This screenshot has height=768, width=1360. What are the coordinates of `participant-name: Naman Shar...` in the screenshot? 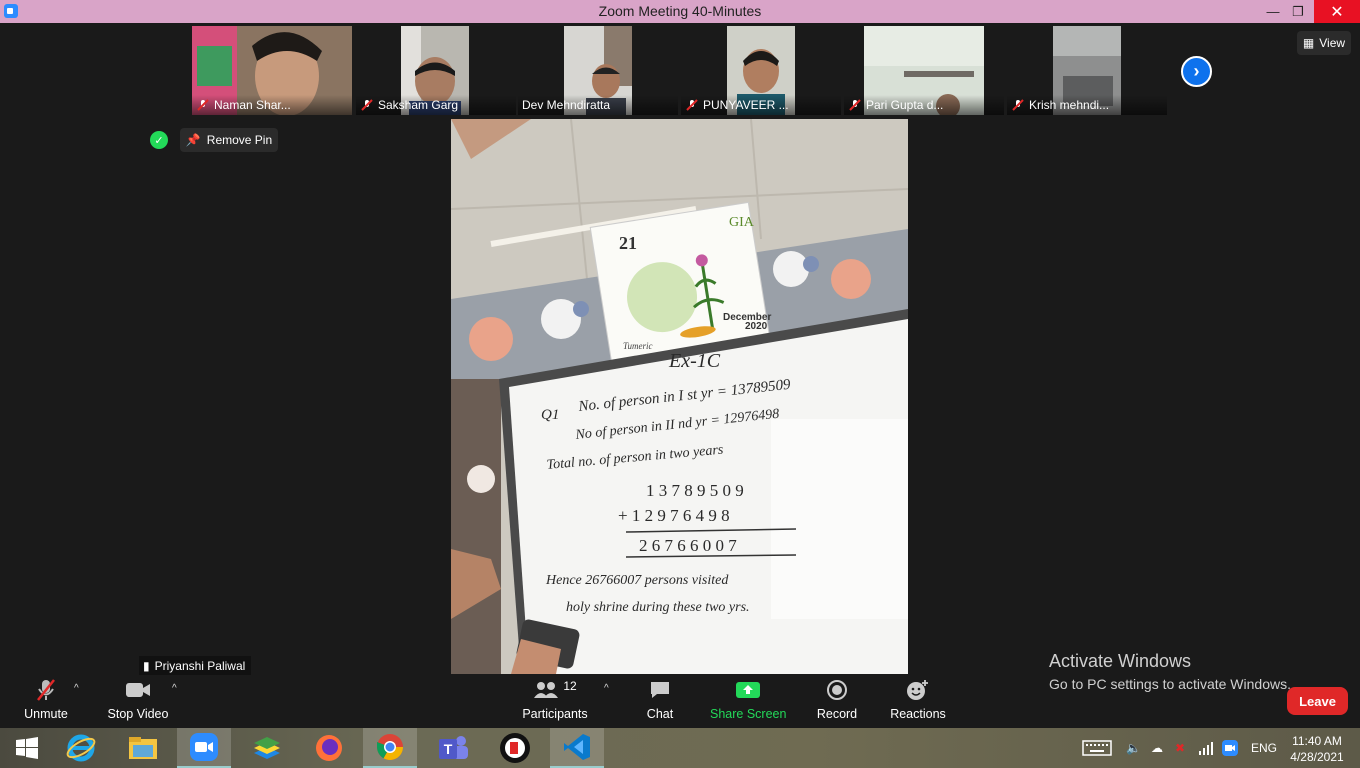 It's located at (272, 105).